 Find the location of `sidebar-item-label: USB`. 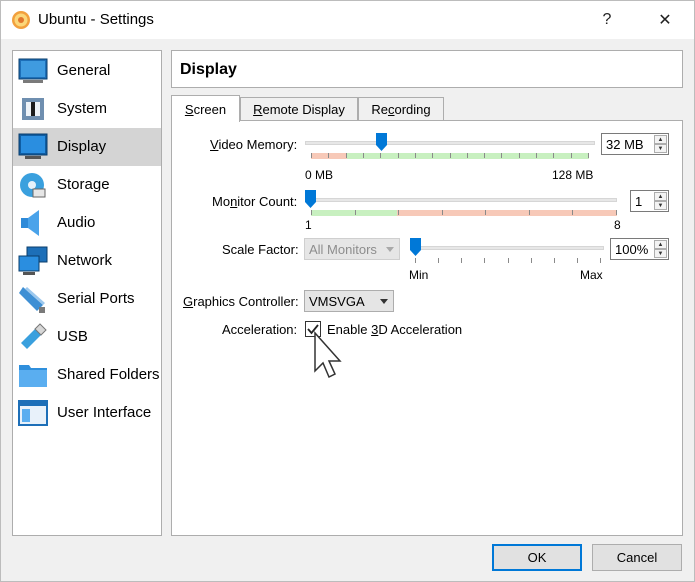

sidebar-item-label: USB is located at coordinates (72, 336).